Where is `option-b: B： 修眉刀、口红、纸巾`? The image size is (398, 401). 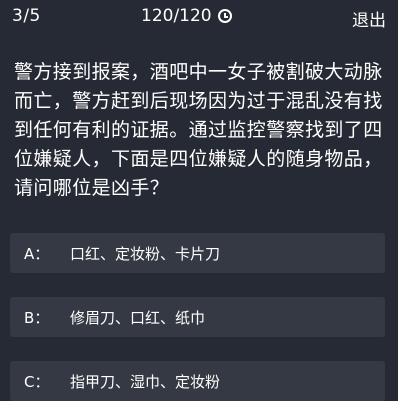
option-b: B： 修眉刀、口红、纸巾 is located at coordinates (197, 317).